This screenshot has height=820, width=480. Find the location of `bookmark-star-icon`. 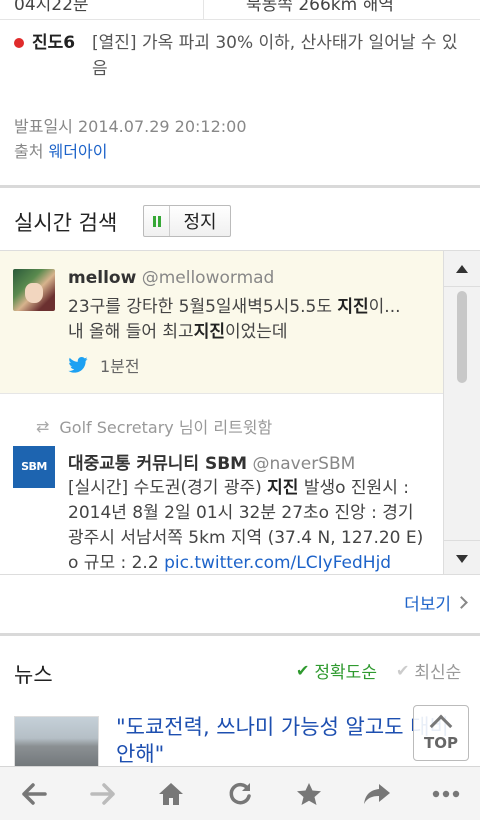

bookmark-star-icon is located at coordinates (309, 794).